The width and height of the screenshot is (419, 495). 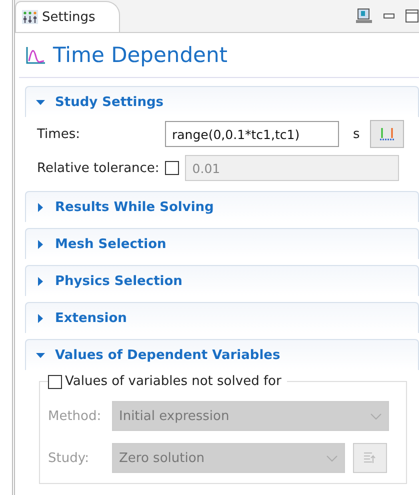 I want to click on section-header: Mesh Selection, so click(x=222, y=243).